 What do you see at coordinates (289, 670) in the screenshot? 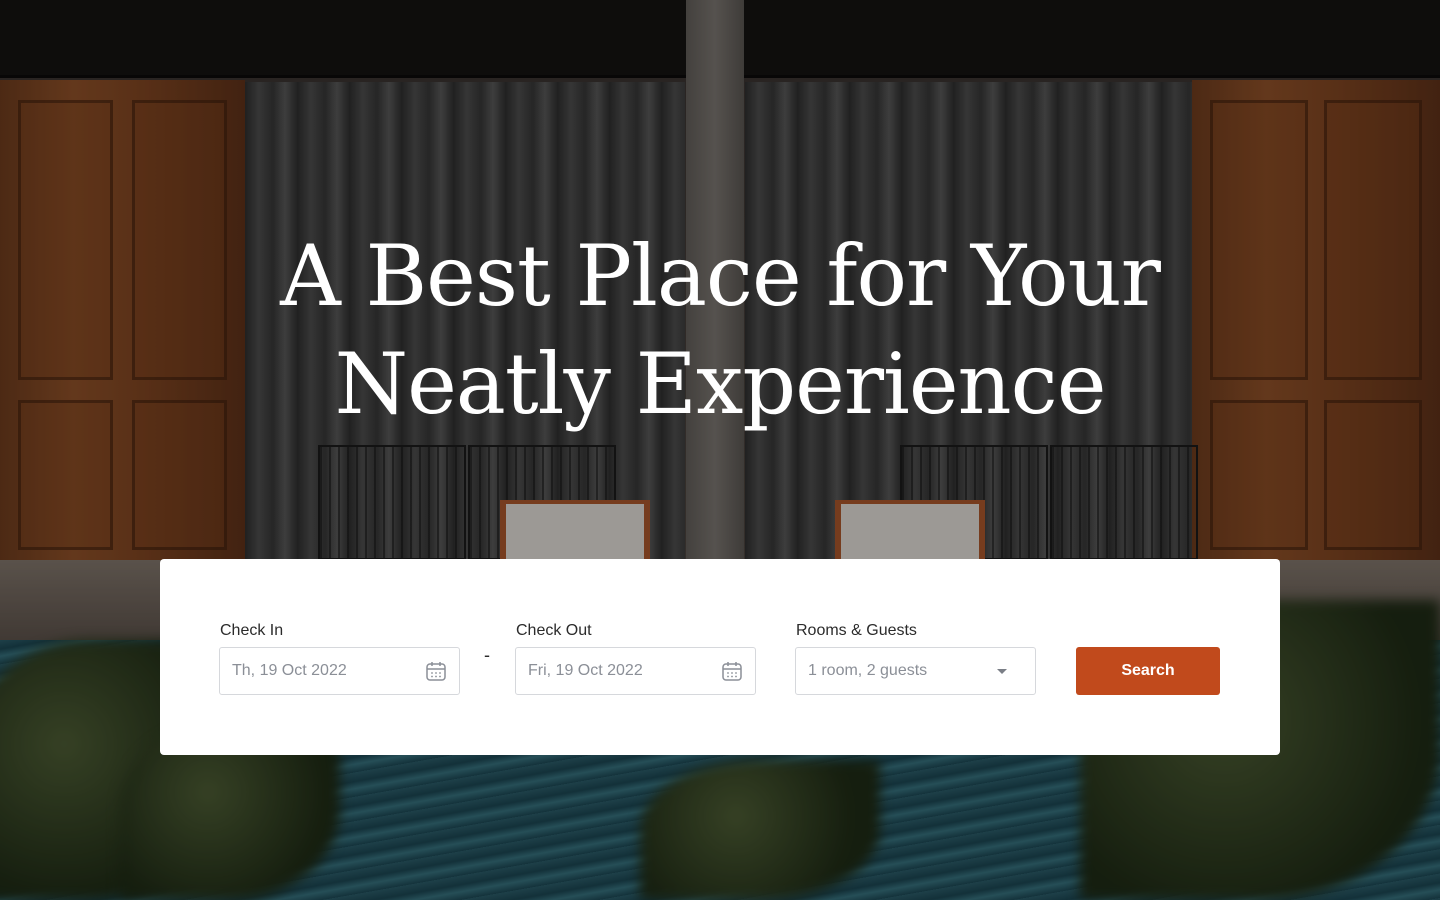
I see `check-in-value: Th, 19 Oct 2022` at bounding box center [289, 670].